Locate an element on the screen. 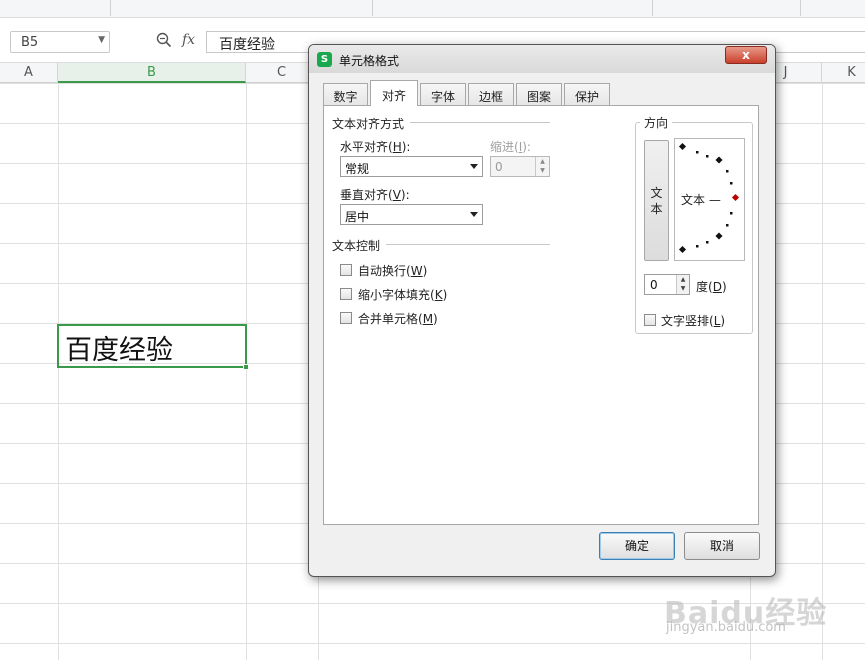 The image size is (865, 660). fill-handle is located at coordinates (246, 367).